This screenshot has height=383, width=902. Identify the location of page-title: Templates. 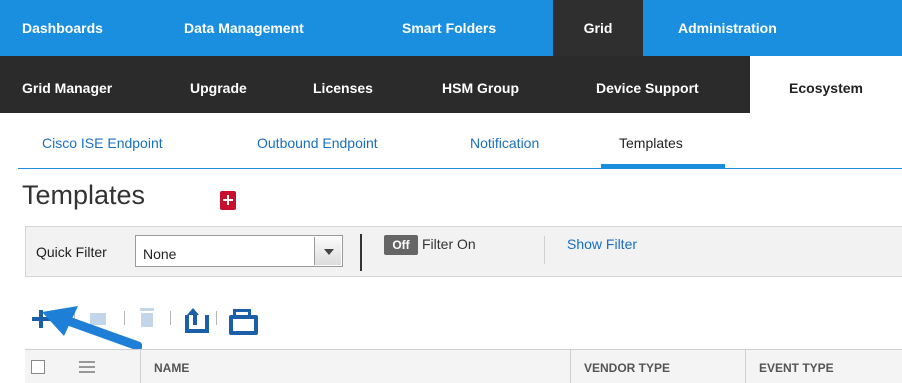
(84, 195).